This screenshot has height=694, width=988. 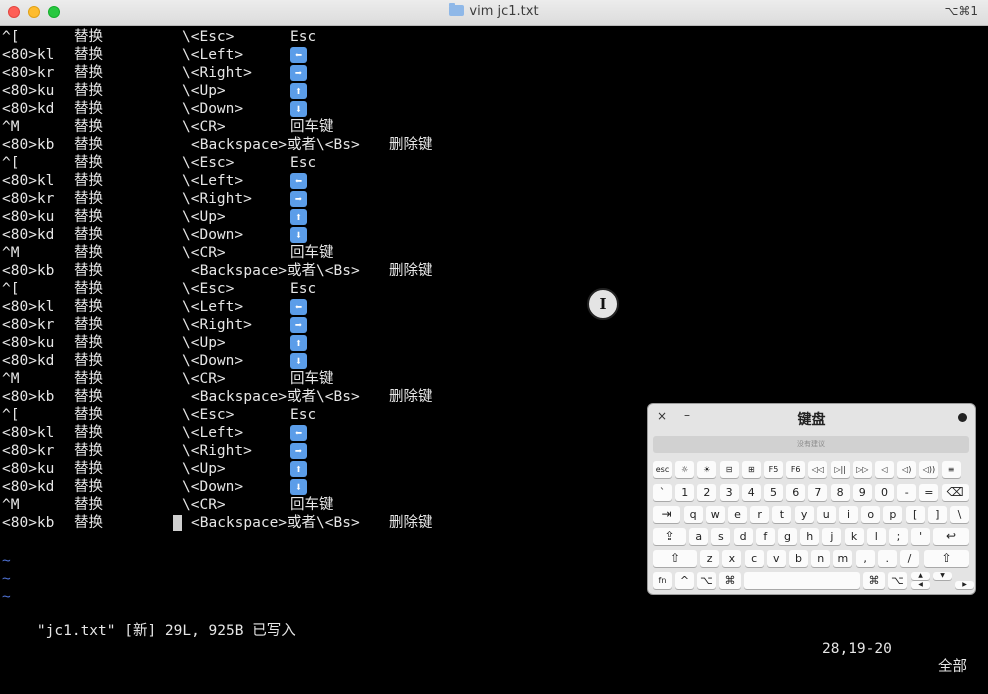 I want to click on control-key: ^, so click(x=684, y=580).